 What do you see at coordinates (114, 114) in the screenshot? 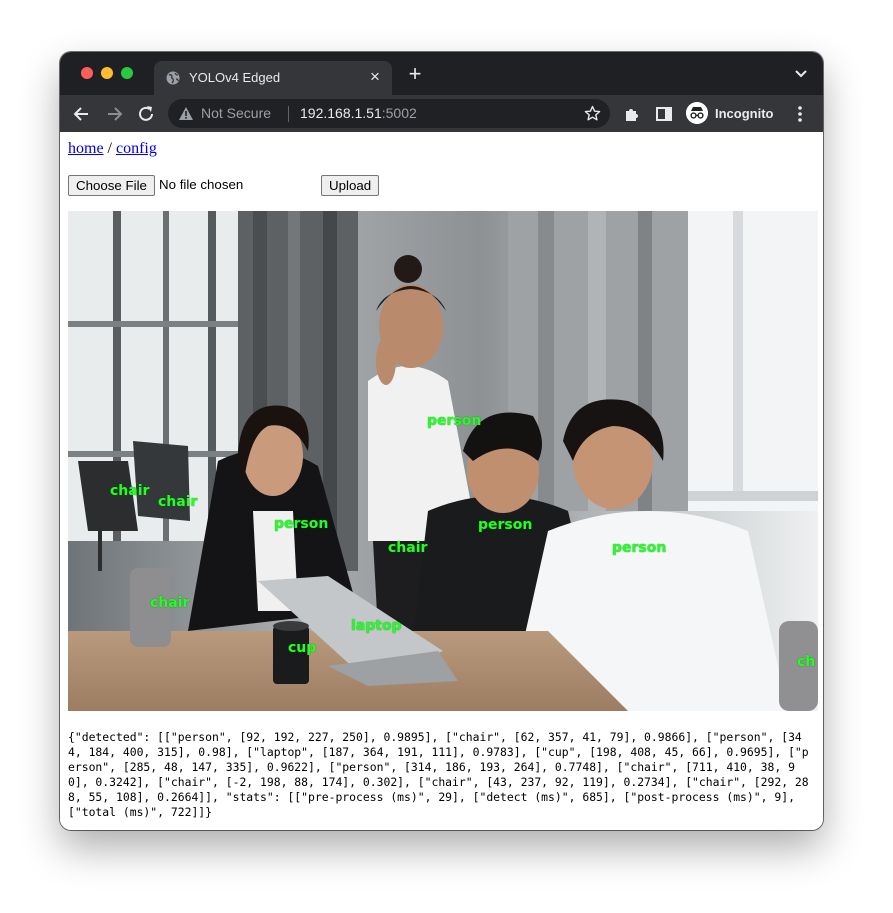
I see `forward-icon` at bounding box center [114, 114].